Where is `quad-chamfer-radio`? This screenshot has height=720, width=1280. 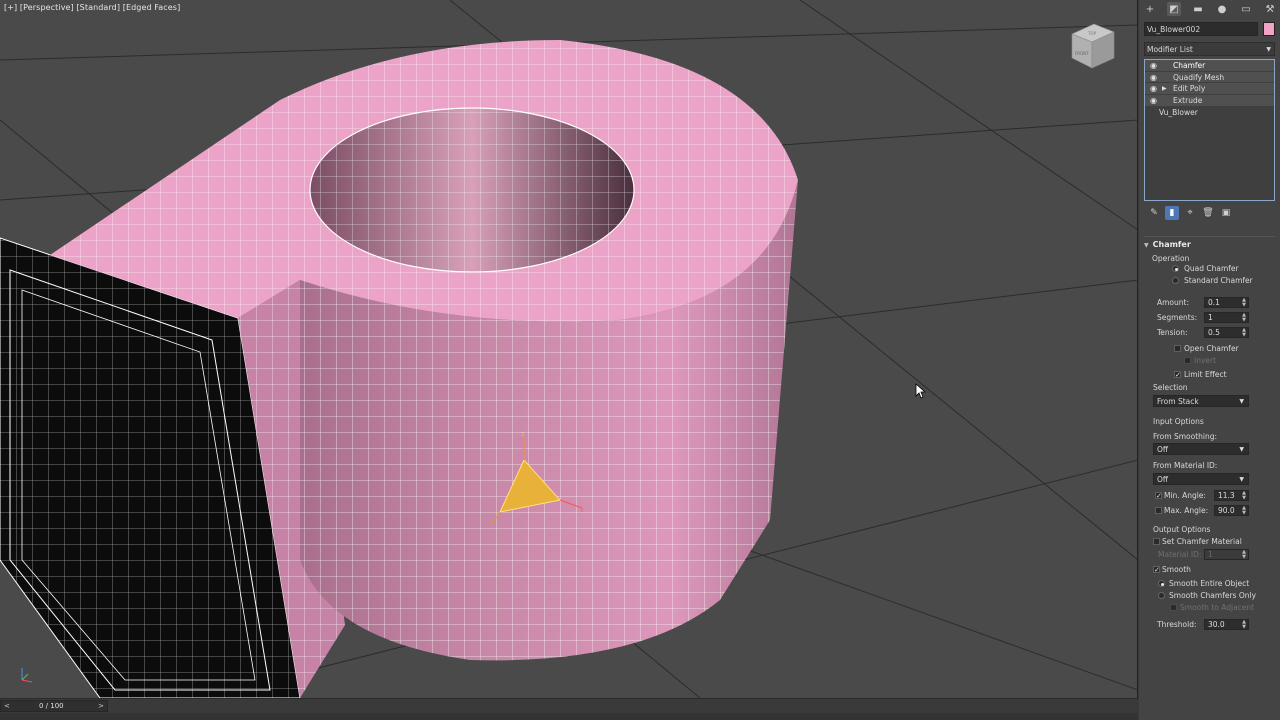
quad-chamfer-radio is located at coordinates (1175, 268).